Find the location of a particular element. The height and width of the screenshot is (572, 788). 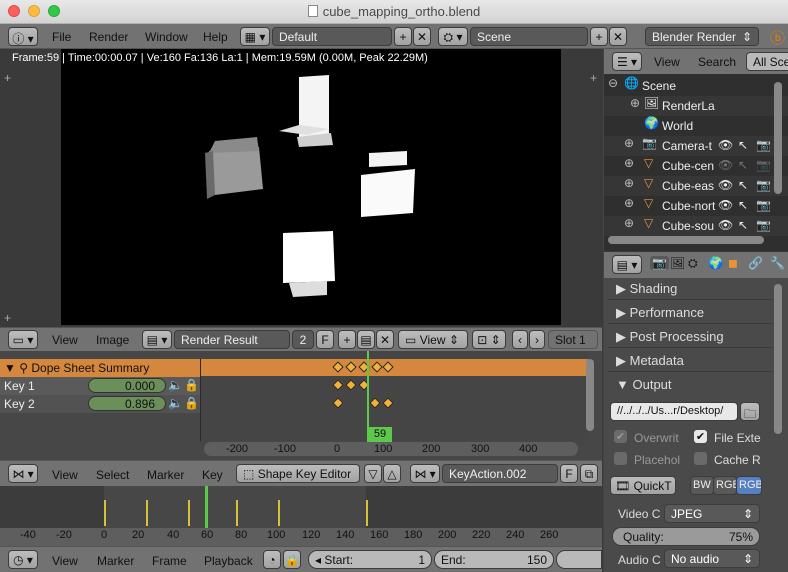

render-engine-dropdown: Blender Render ⇕ is located at coordinates (702, 36).